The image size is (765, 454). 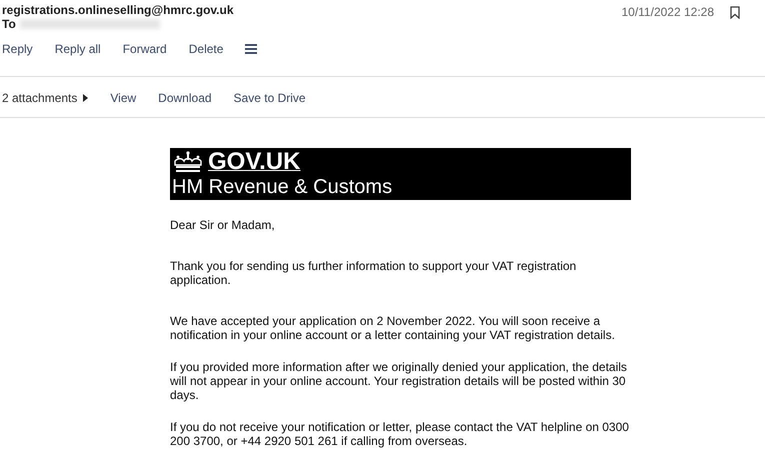 What do you see at coordinates (185, 98) in the screenshot?
I see `attachment-action-link: Download` at bounding box center [185, 98].